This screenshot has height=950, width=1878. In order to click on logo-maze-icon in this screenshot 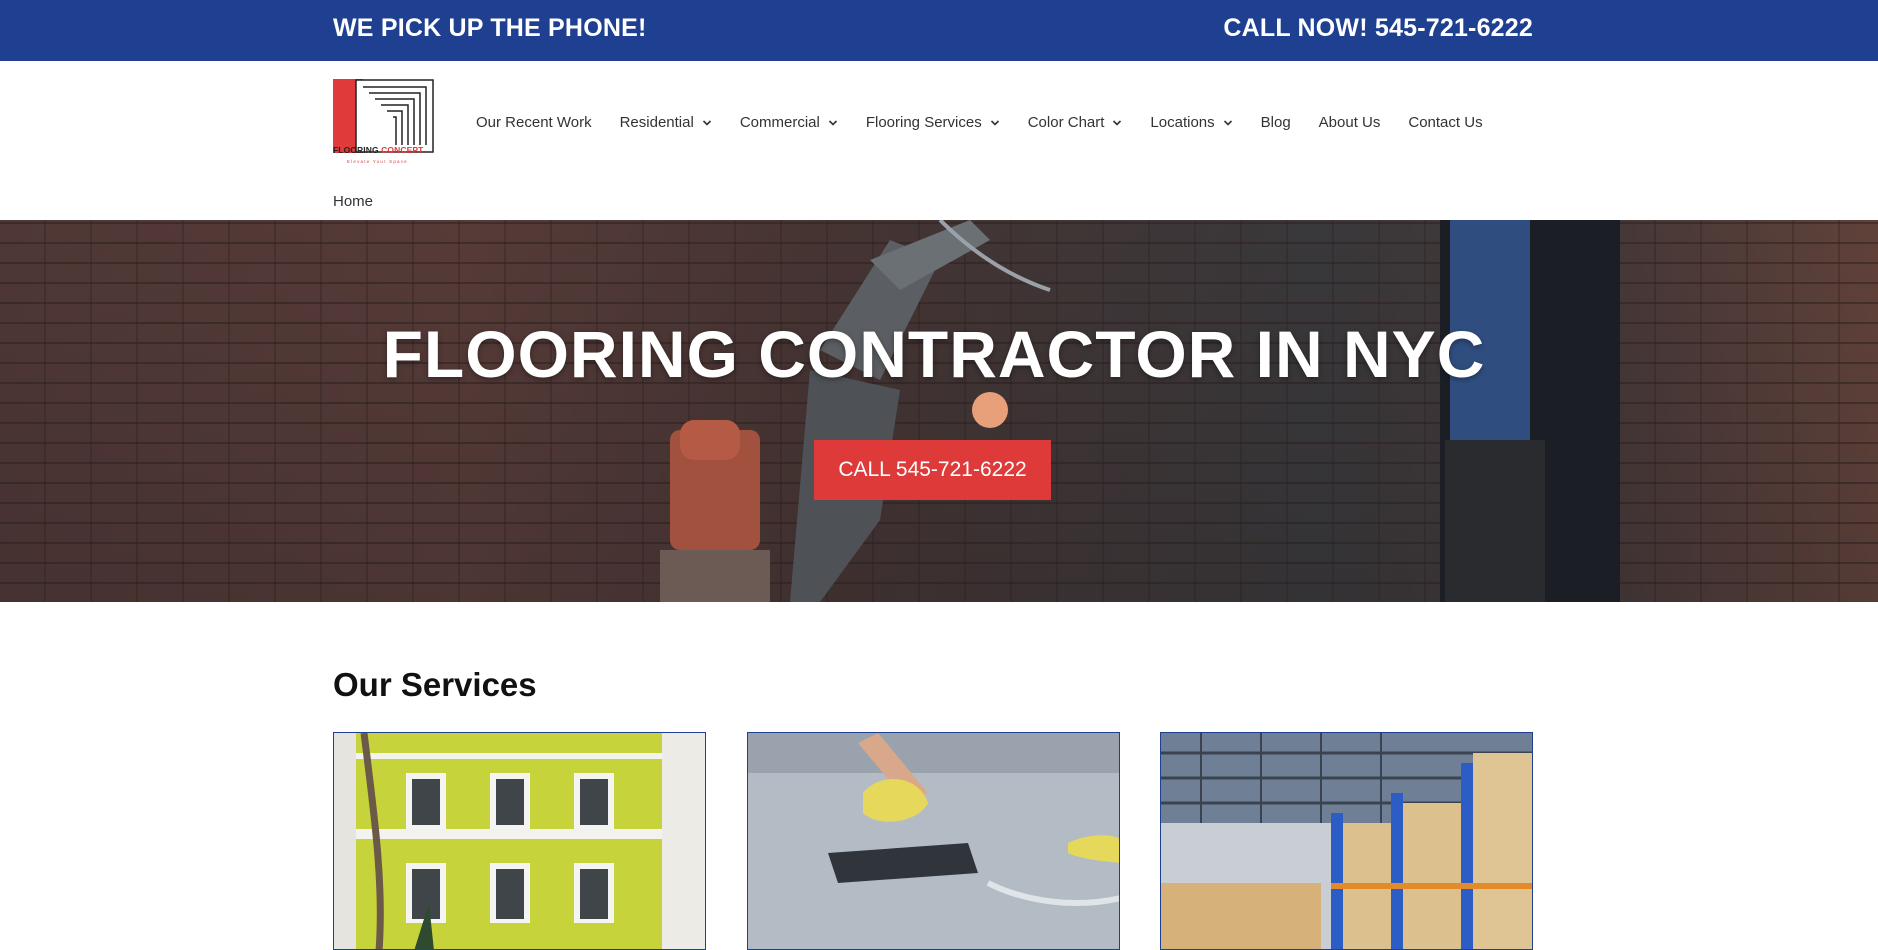, I will do `click(394, 116)`.